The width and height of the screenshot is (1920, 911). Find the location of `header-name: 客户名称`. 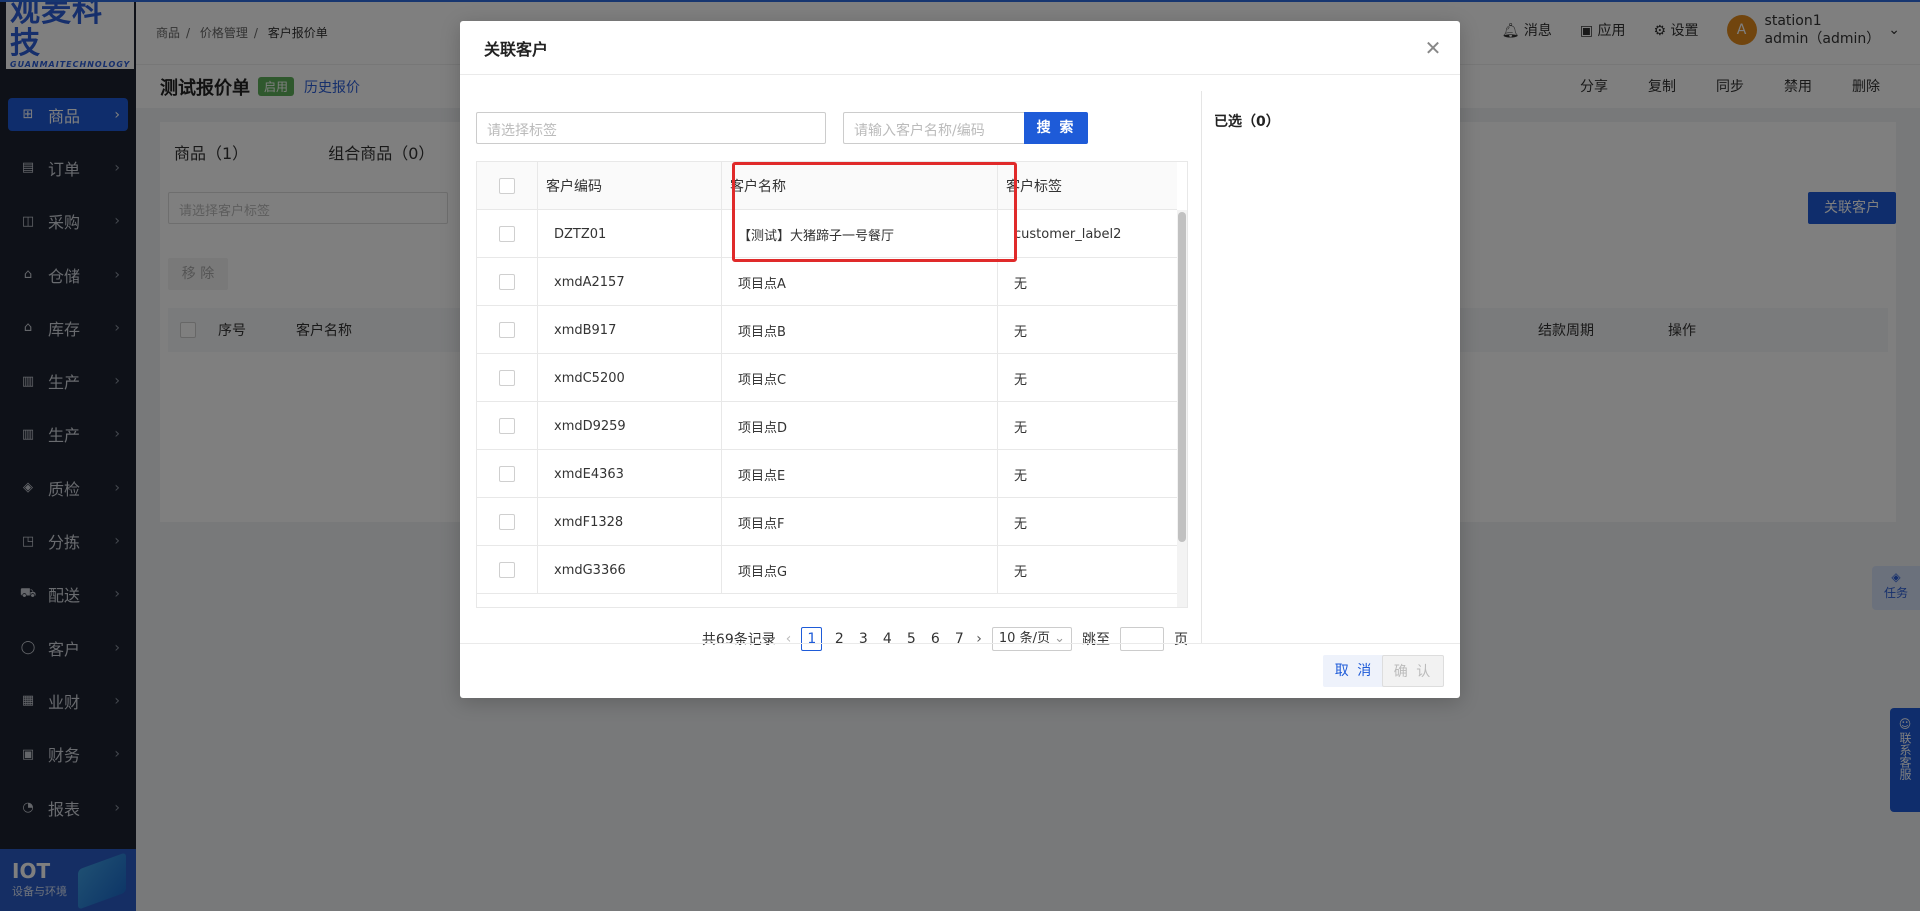

header-name: 客户名称 is located at coordinates (860, 186).